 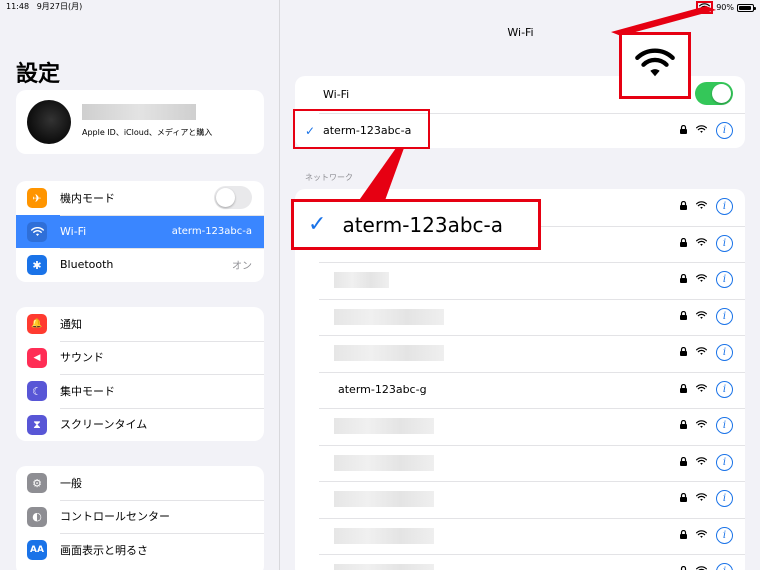 What do you see at coordinates (423, 224) in the screenshot?
I see `callout-network-name: aterm-123abc-a` at bounding box center [423, 224].